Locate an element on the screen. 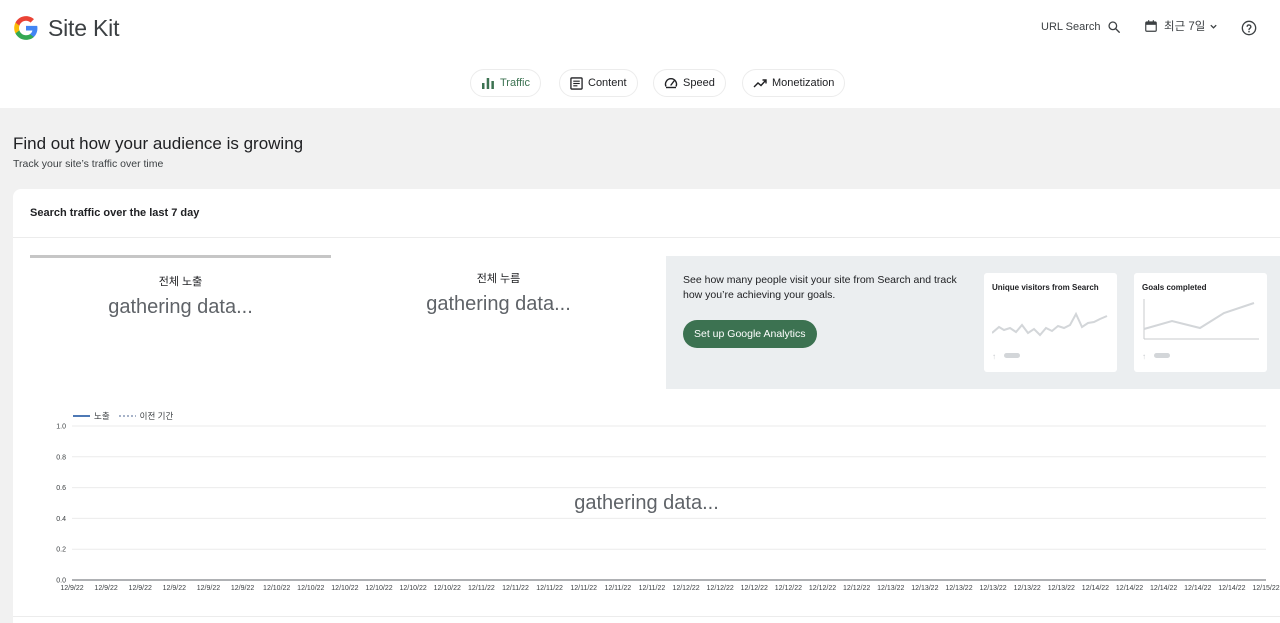  tab-label: Traffic is located at coordinates (515, 83).